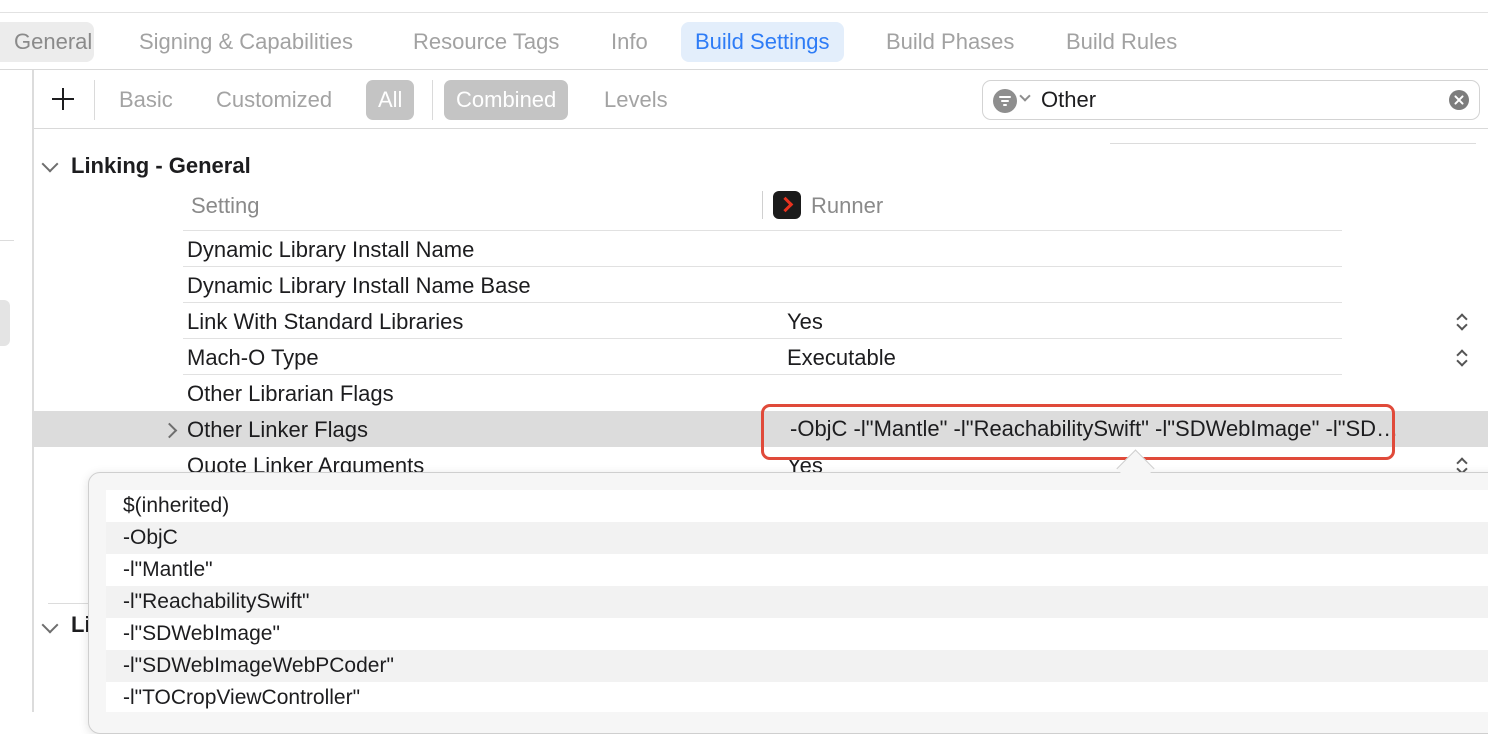 The width and height of the screenshot is (1488, 734). I want to click on list-item: -ObjC, so click(797, 538).